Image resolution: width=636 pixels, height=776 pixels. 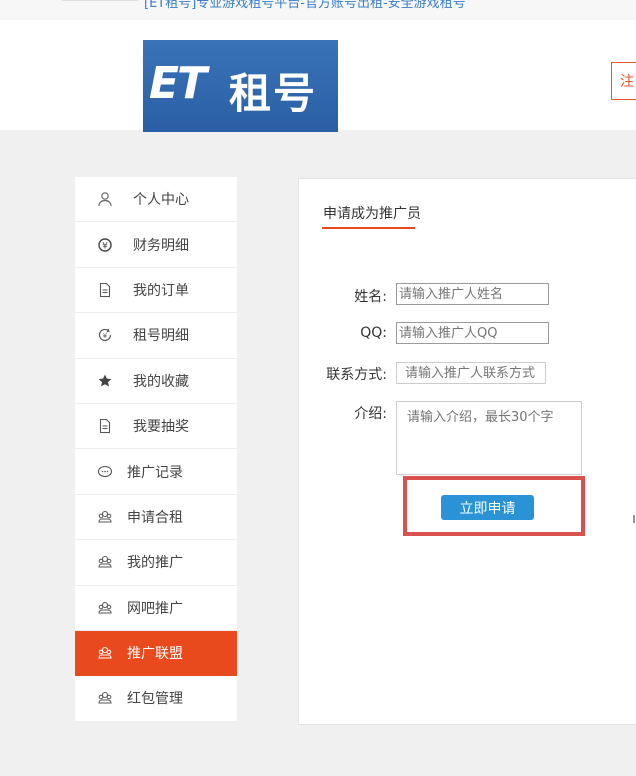 I want to click on sidebar-item-label: 租号明细, so click(x=161, y=336).